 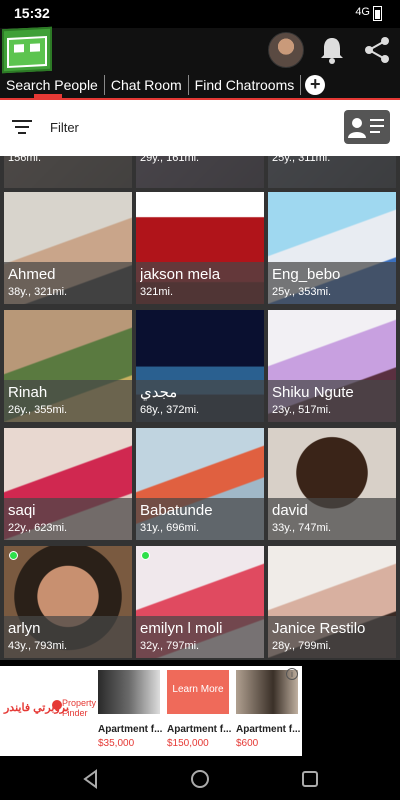 What do you see at coordinates (32, 13) in the screenshot?
I see `status-time: 15:32` at bounding box center [32, 13].